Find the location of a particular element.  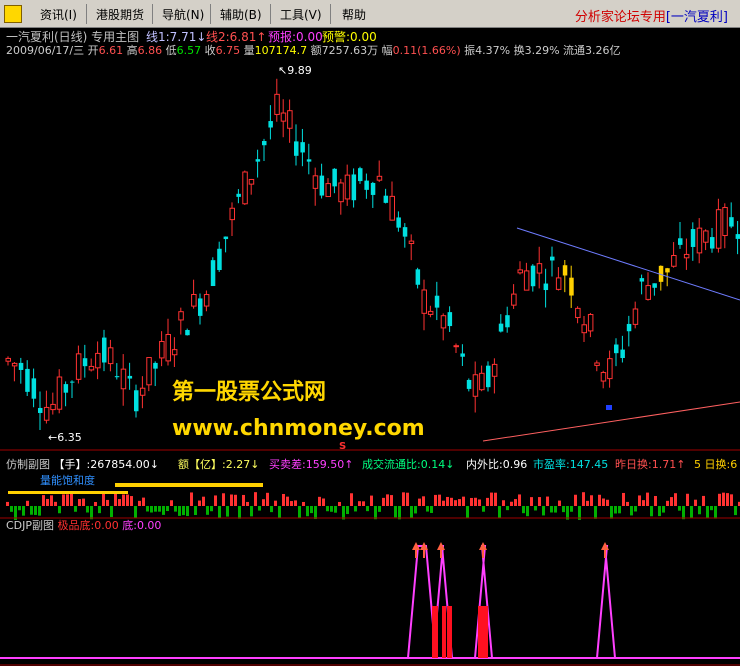

main-chart-title: 一汽夏利(日线) 专用主图 is located at coordinates (73, 37).